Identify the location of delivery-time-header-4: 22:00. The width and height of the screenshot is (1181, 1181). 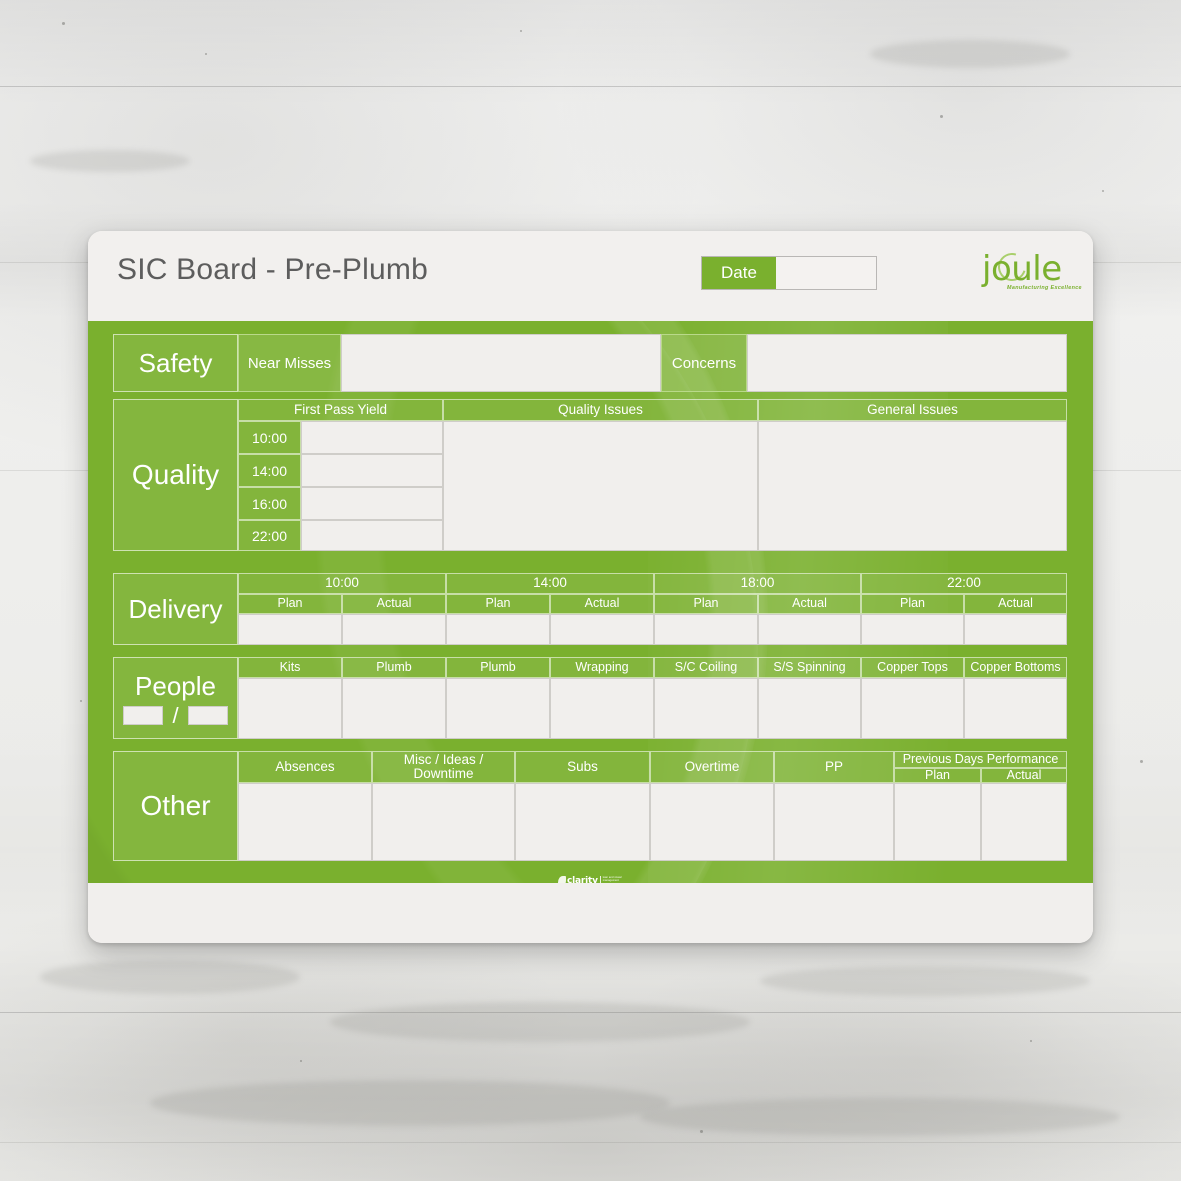
(964, 583).